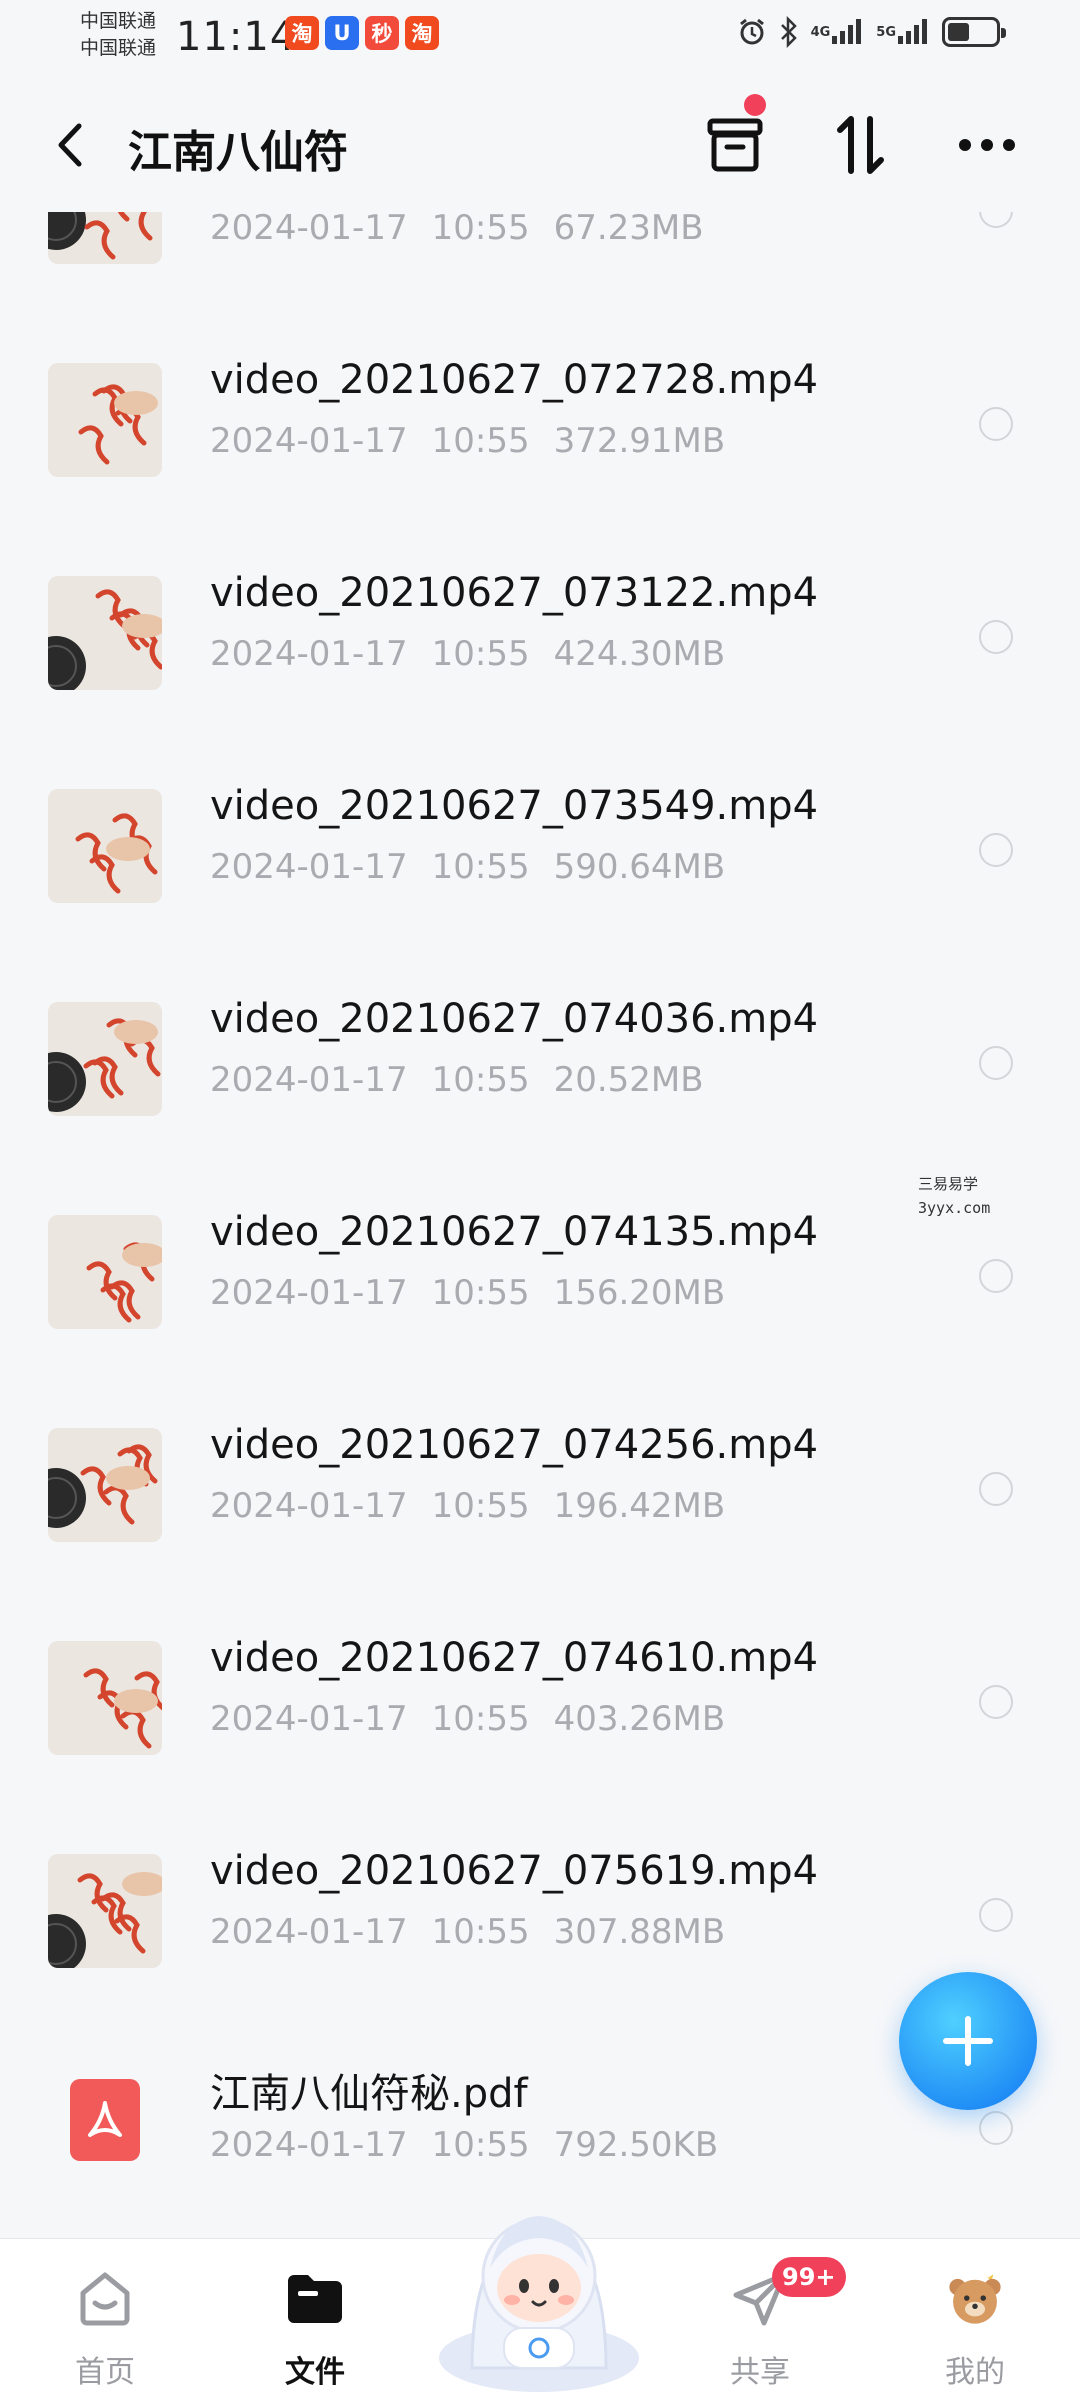 This screenshot has width=1080, height=2400. What do you see at coordinates (903, 32) in the screenshot?
I see `signal-5g-icon: 5G` at bounding box center [903, 32].